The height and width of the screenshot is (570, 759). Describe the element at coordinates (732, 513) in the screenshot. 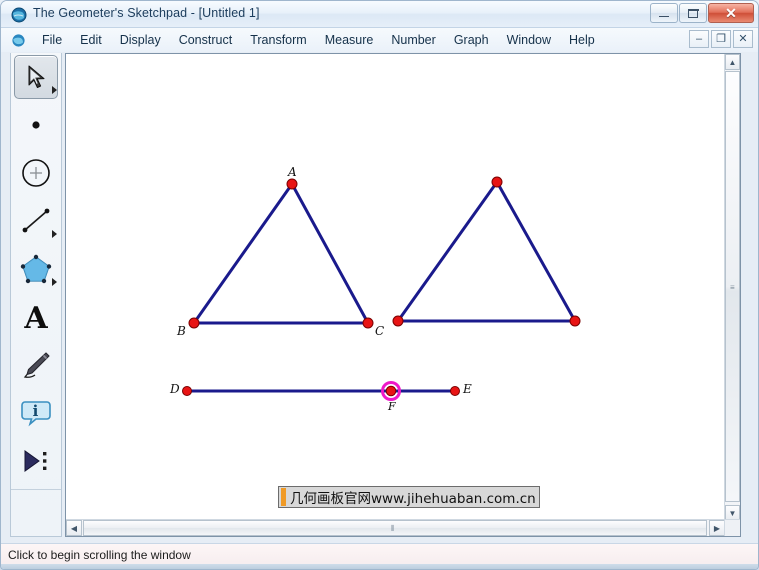

I see `chevron-down-icon: ▼` at that location.